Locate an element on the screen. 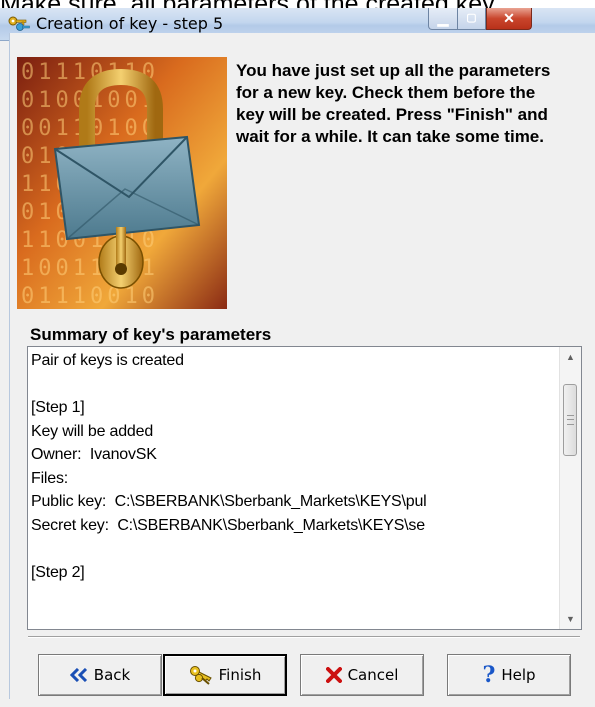 This screenshot has height=707, width=595. cancel-button: Cancel is located at coordinates (362, 675).